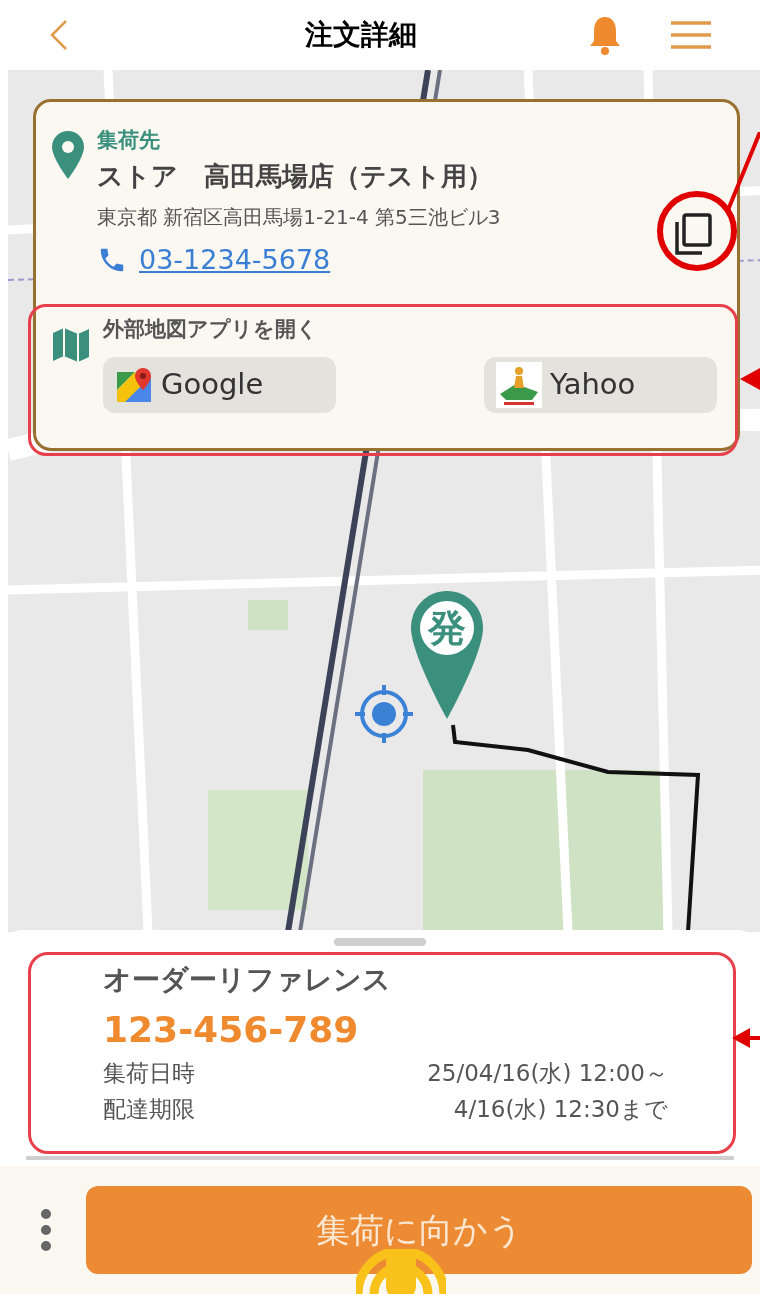  What do you see at coordinates (605, 35) in the screenshot?
I see `bell-icon` at bounding box center [605, 35].